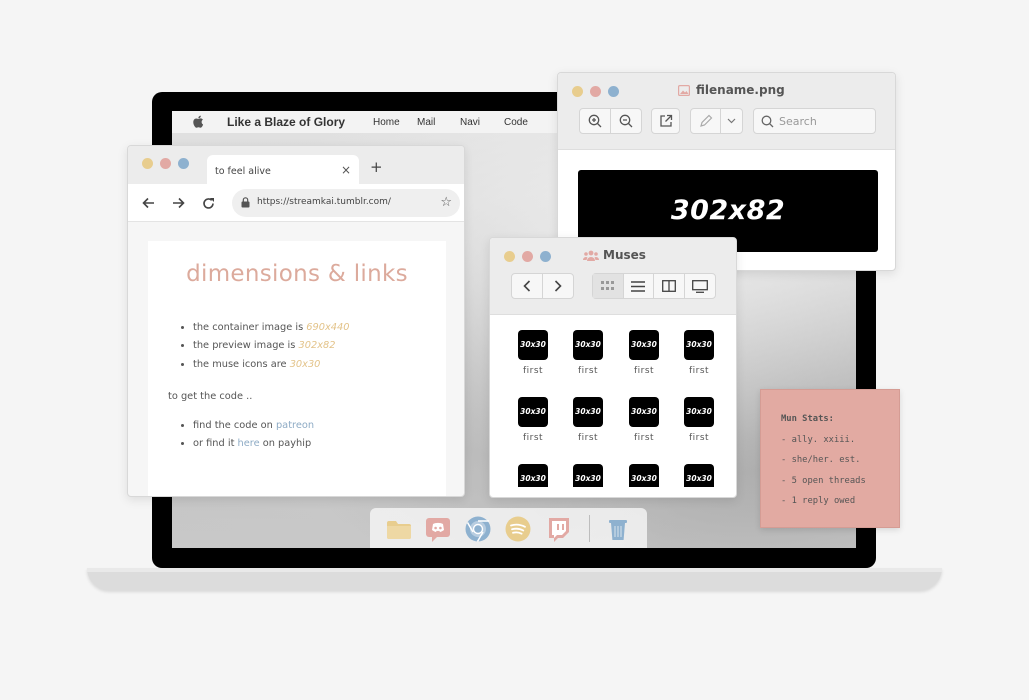 This screenshot has width=1029, height=700. What do you see at coordinates (386, 122) in the screenshot?
I see `menu-home: Home` at bounding box center [386, 122].